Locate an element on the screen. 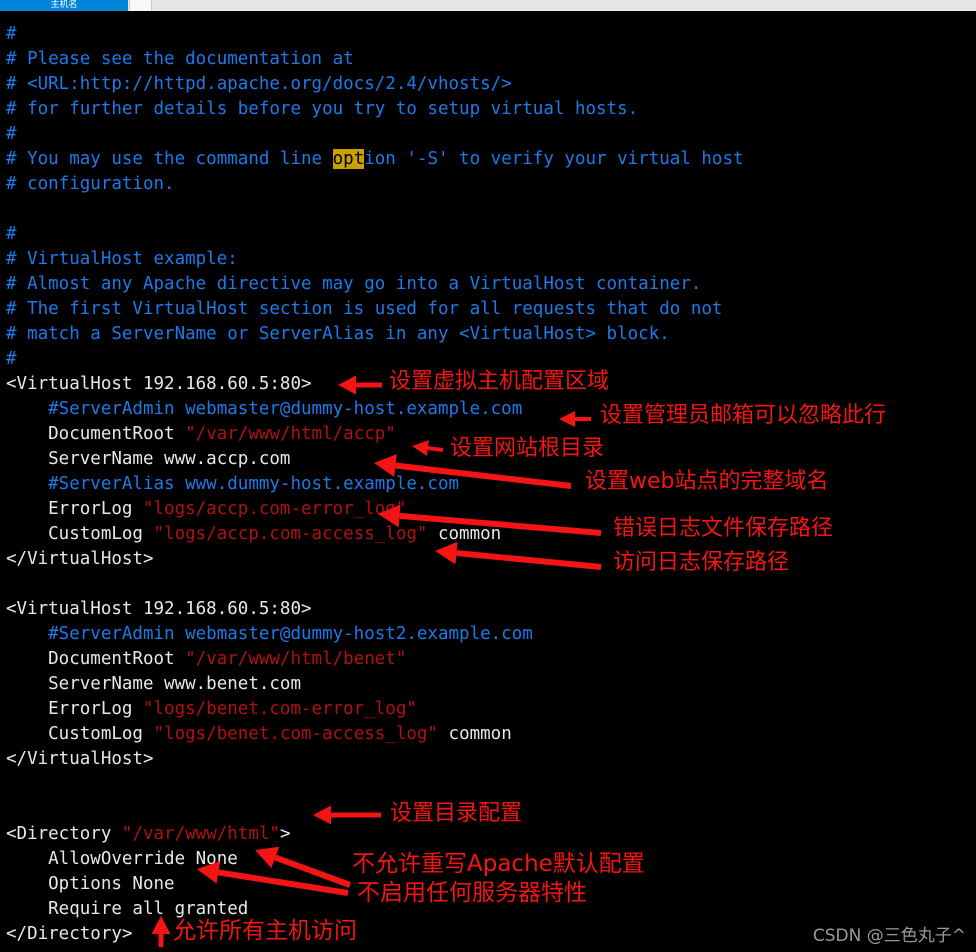  code-line: DocumentRoot "/var/www/html/accp" is located at coordinates (201, 434).